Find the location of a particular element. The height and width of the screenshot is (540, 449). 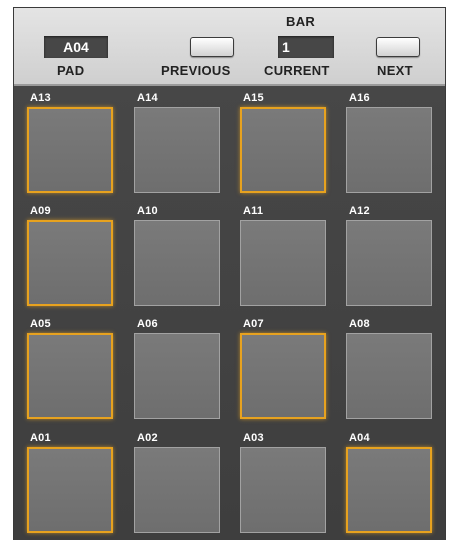

pad-a04 is located at coordinates (389, 490).